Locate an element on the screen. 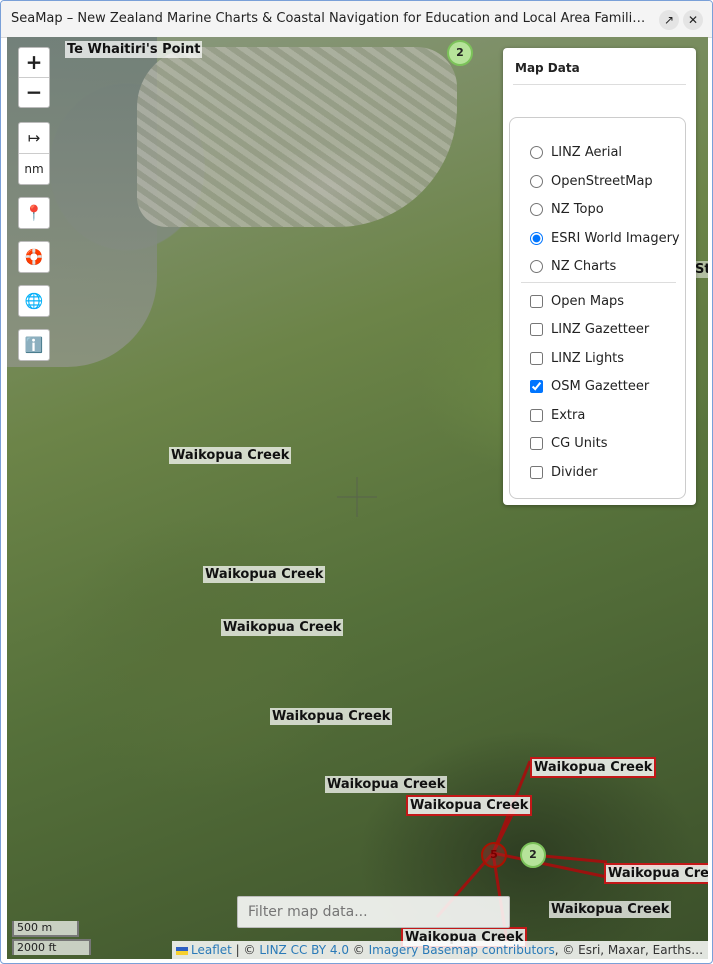 The height and width of the screenshot is (964, 713). scale-imperial: 2000 ft is located at coordinates (51, 947).